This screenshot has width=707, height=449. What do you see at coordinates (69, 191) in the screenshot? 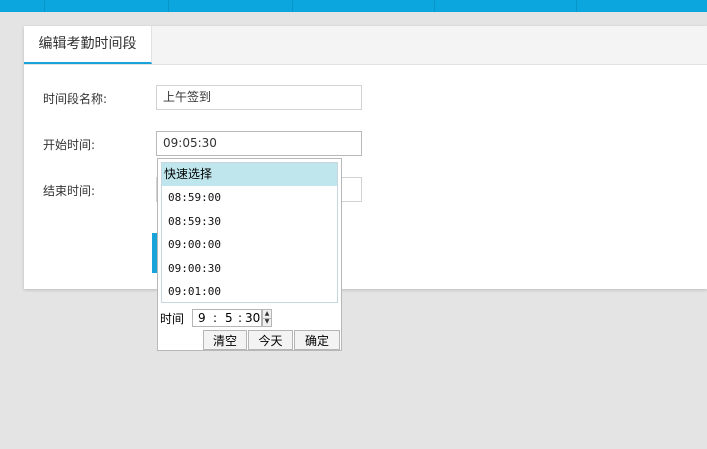
I see `end-time-label: 结束时间:` at bounding box center [69, 191].